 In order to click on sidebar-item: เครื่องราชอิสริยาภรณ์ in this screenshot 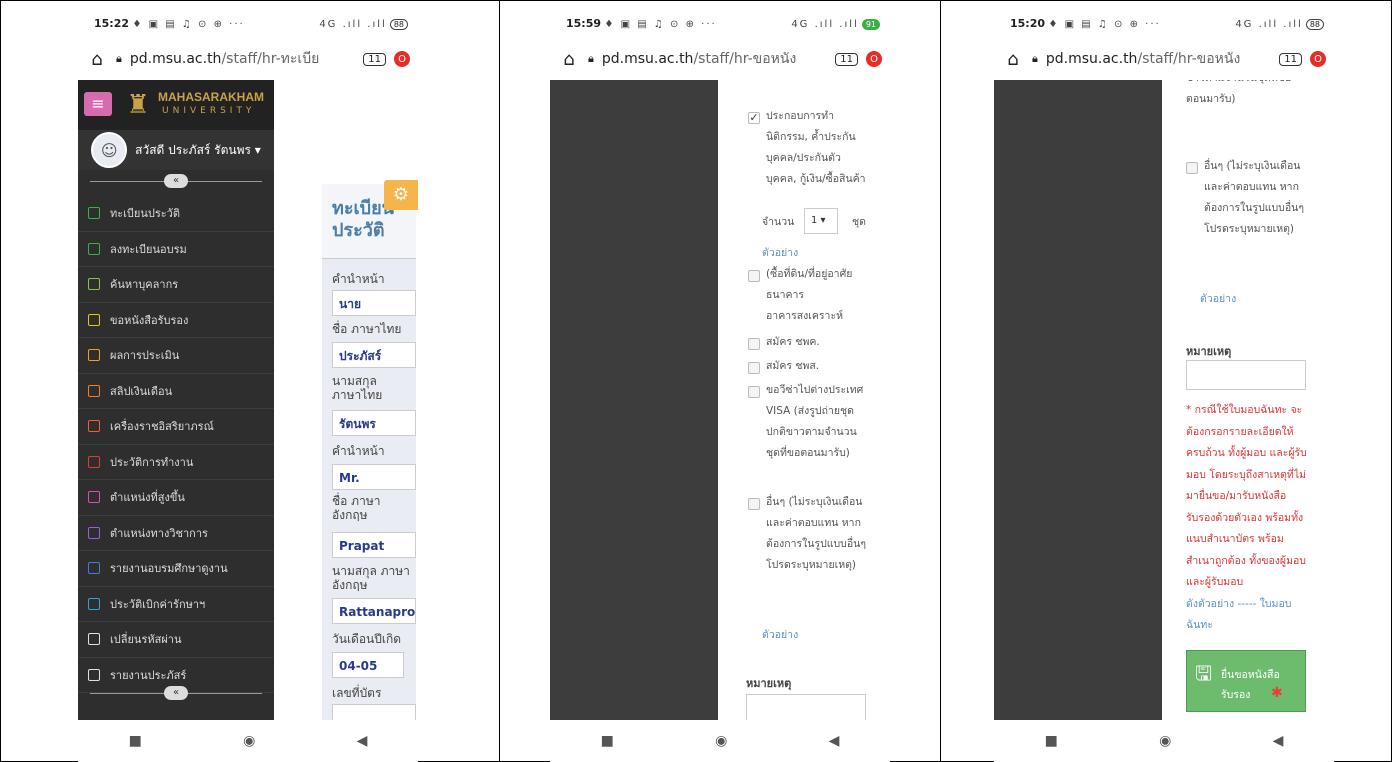, I will do `click(176, 427)`.